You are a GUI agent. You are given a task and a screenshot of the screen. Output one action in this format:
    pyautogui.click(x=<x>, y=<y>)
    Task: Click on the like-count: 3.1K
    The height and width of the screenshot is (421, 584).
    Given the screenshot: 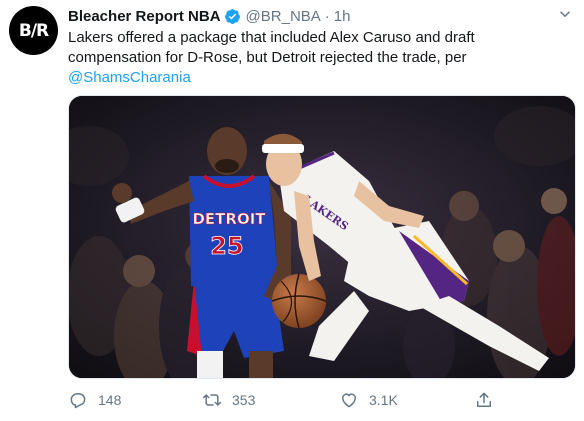 What is the action you would take?
    pyautogui.click(x=383, y=400)
    